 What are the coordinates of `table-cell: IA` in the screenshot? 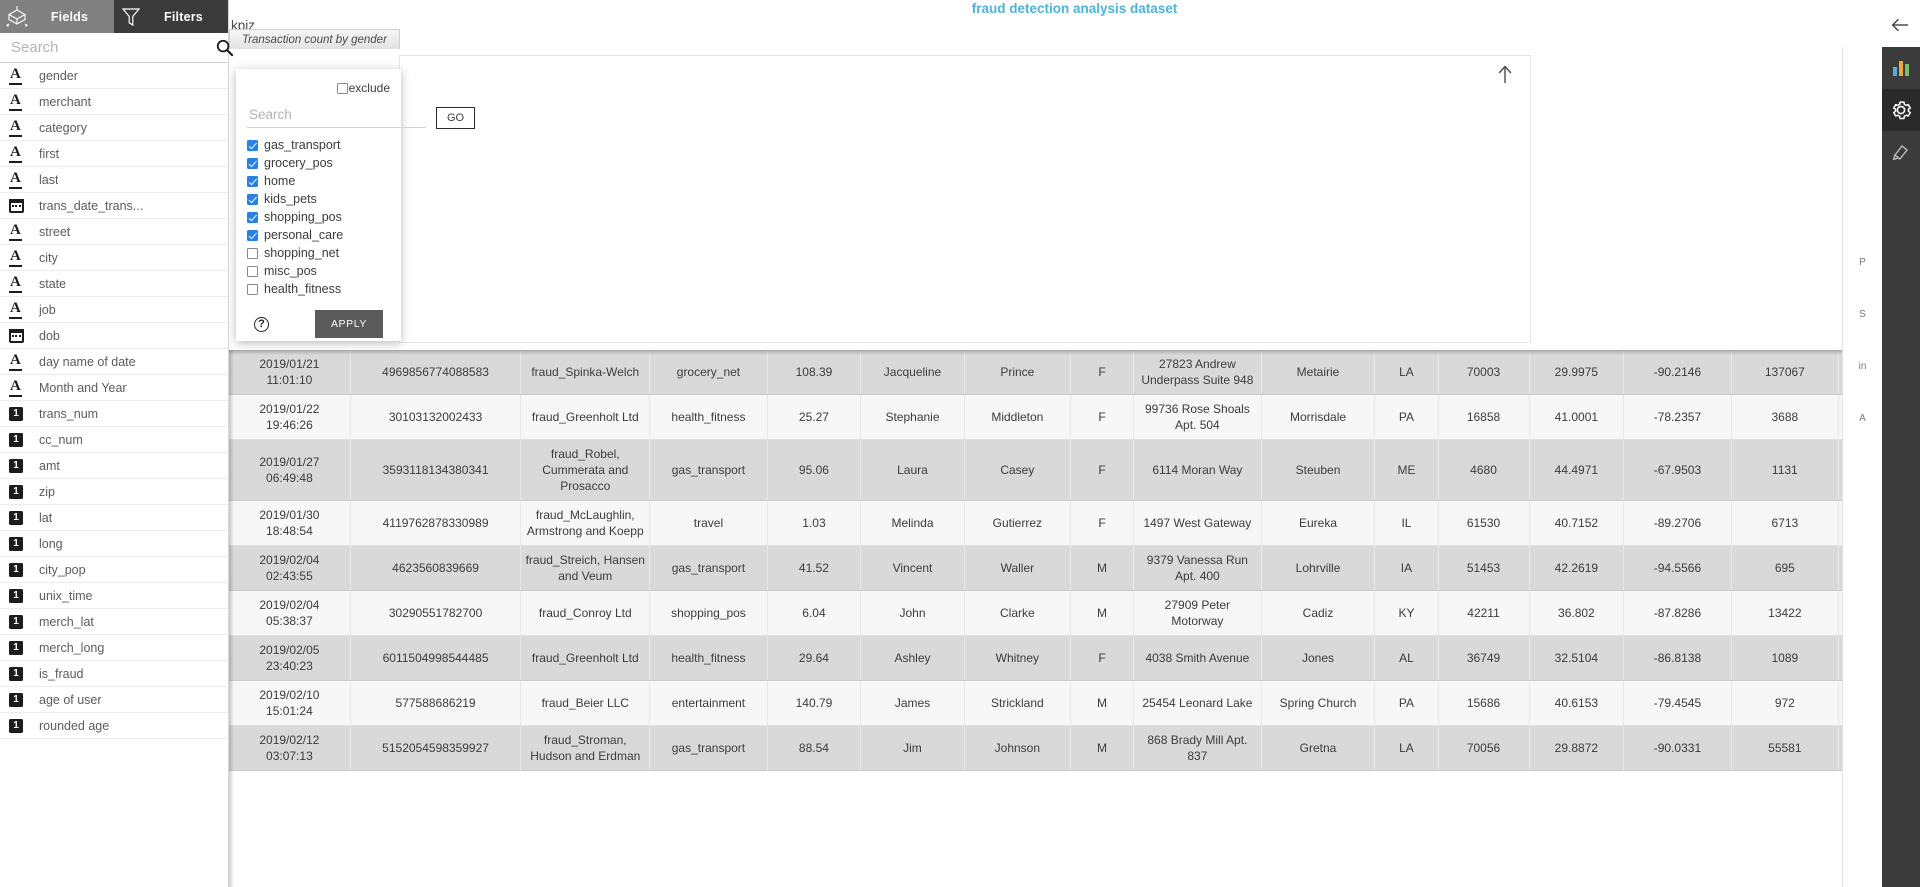 It's located at (1406, 568).